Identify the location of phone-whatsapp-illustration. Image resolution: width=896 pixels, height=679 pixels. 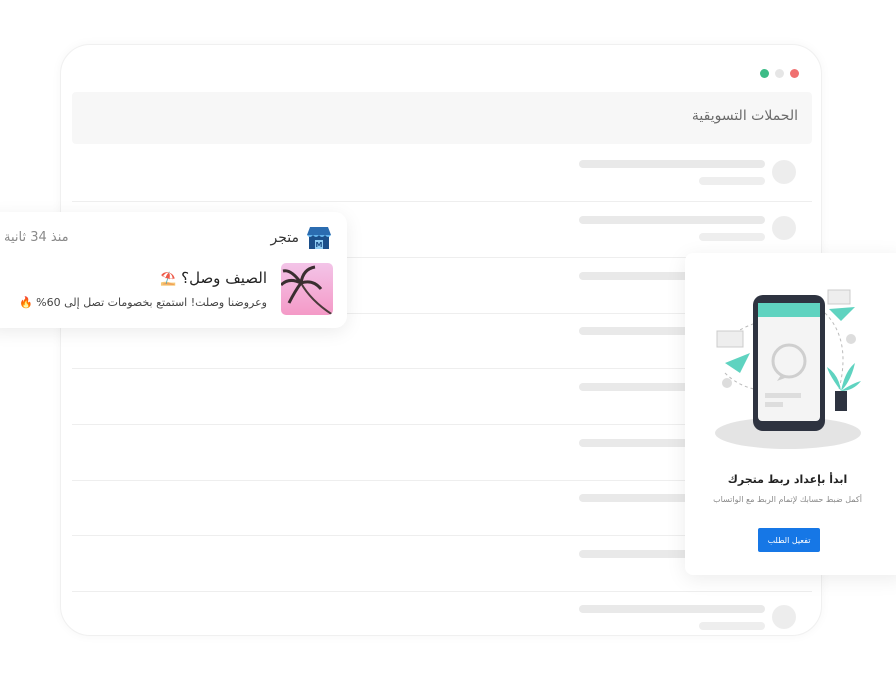
(790, 369).